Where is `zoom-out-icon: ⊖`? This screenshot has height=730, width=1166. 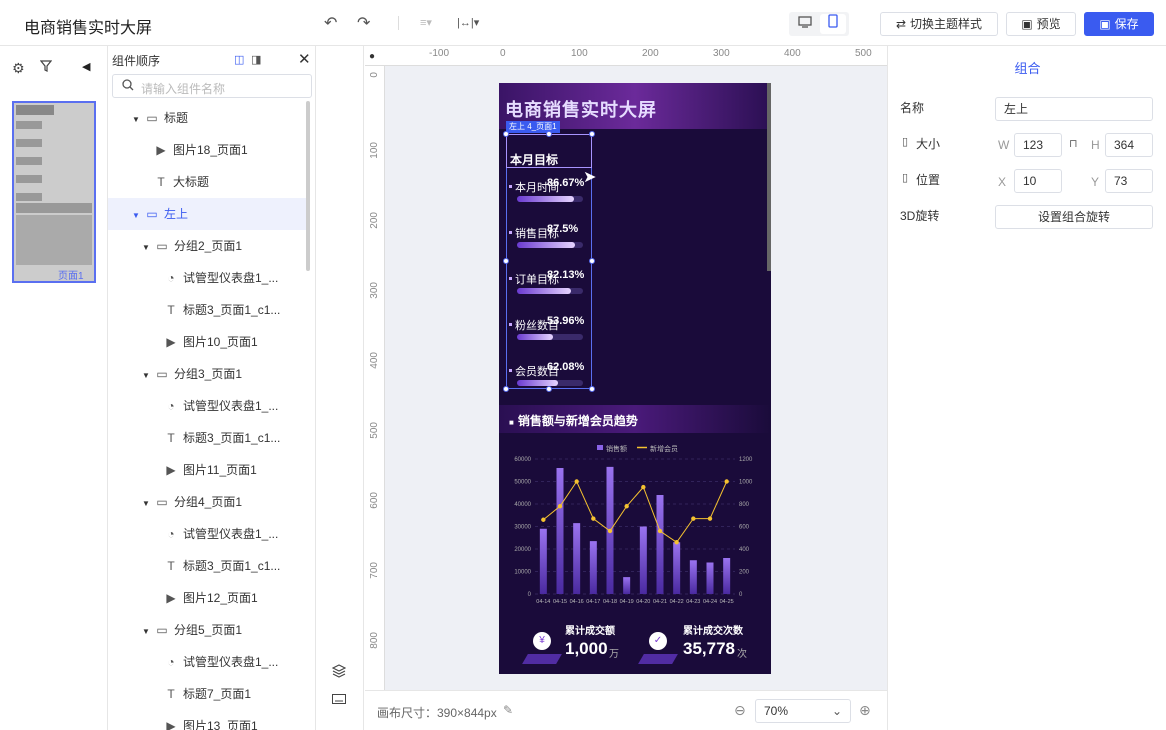 zoom-out-icon: ⊖ is located at coordinates (740, 710).